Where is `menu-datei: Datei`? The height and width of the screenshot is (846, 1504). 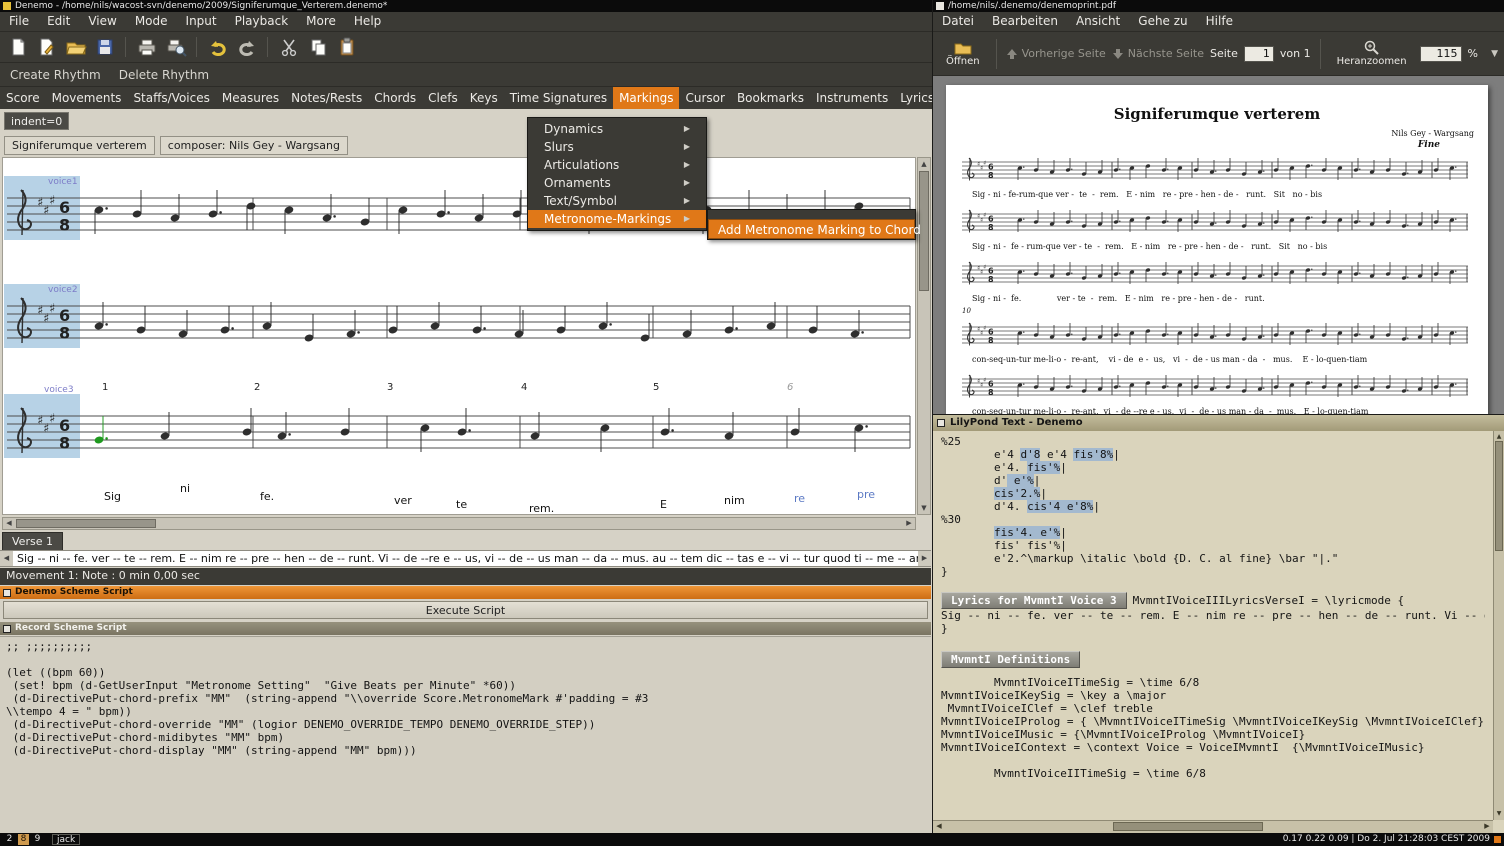 menu-datei: Datei is located at coordinates (958, 21).